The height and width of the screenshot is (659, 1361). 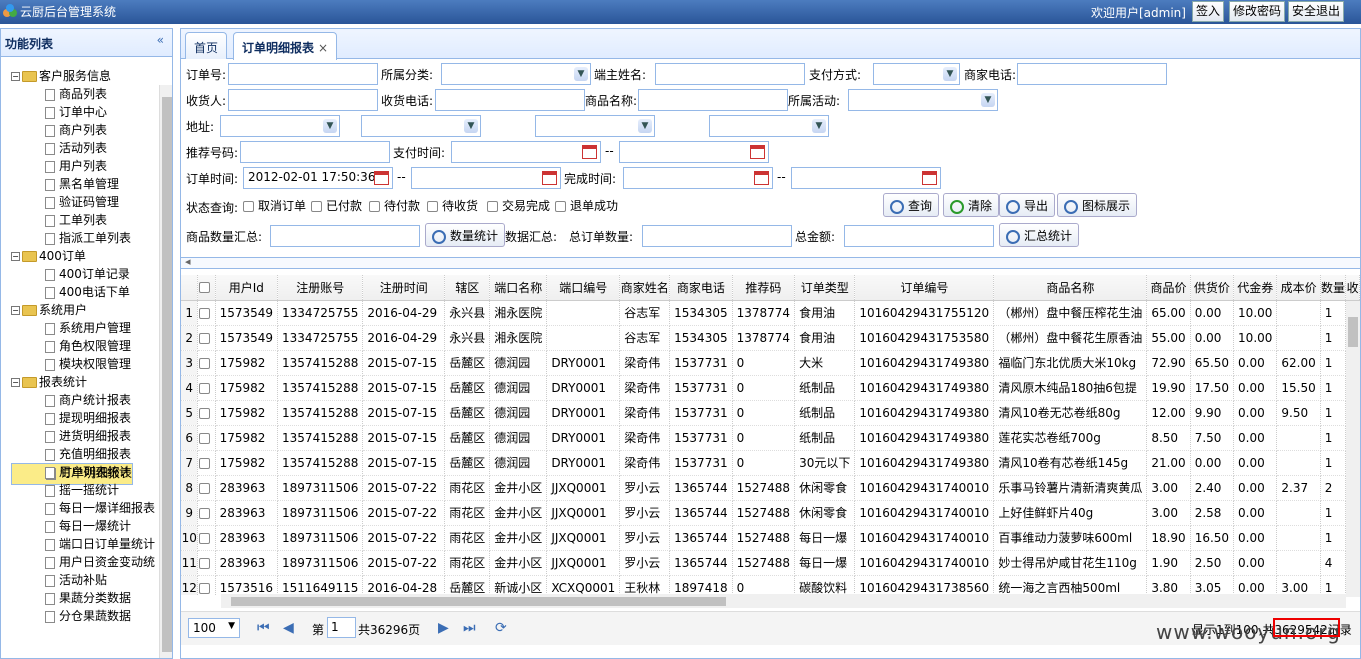 What do you see at coordinates (85, 436) in the screenshot?
I see `tree-item: 进货明细报表` at bounding box center [85, 436].